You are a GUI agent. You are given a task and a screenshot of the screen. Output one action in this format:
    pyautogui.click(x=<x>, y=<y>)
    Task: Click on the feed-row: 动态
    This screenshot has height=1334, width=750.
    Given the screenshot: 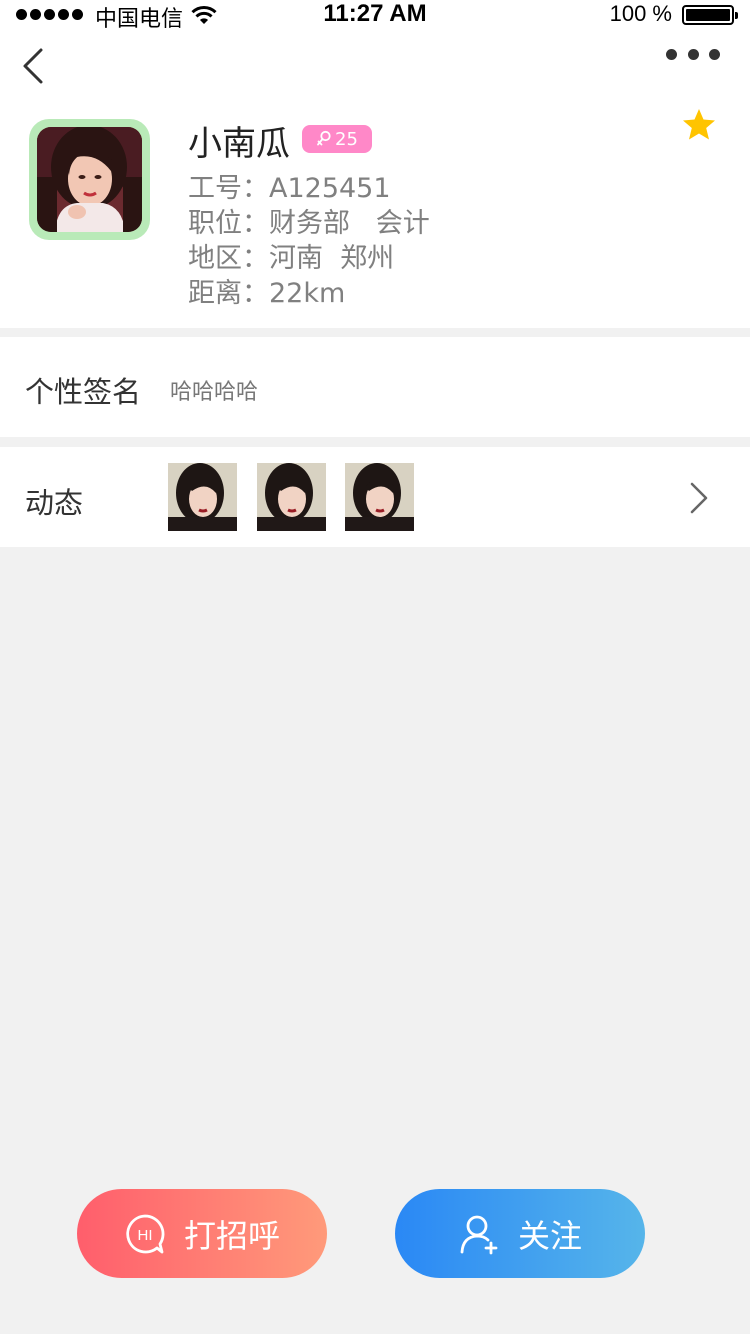 What is the action you would take?
    pyautogui.click(x=375, y=497)
    